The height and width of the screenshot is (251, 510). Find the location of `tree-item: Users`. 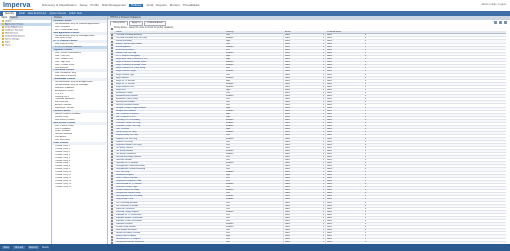

tree-item: Users is located at coordinates (25, 45).